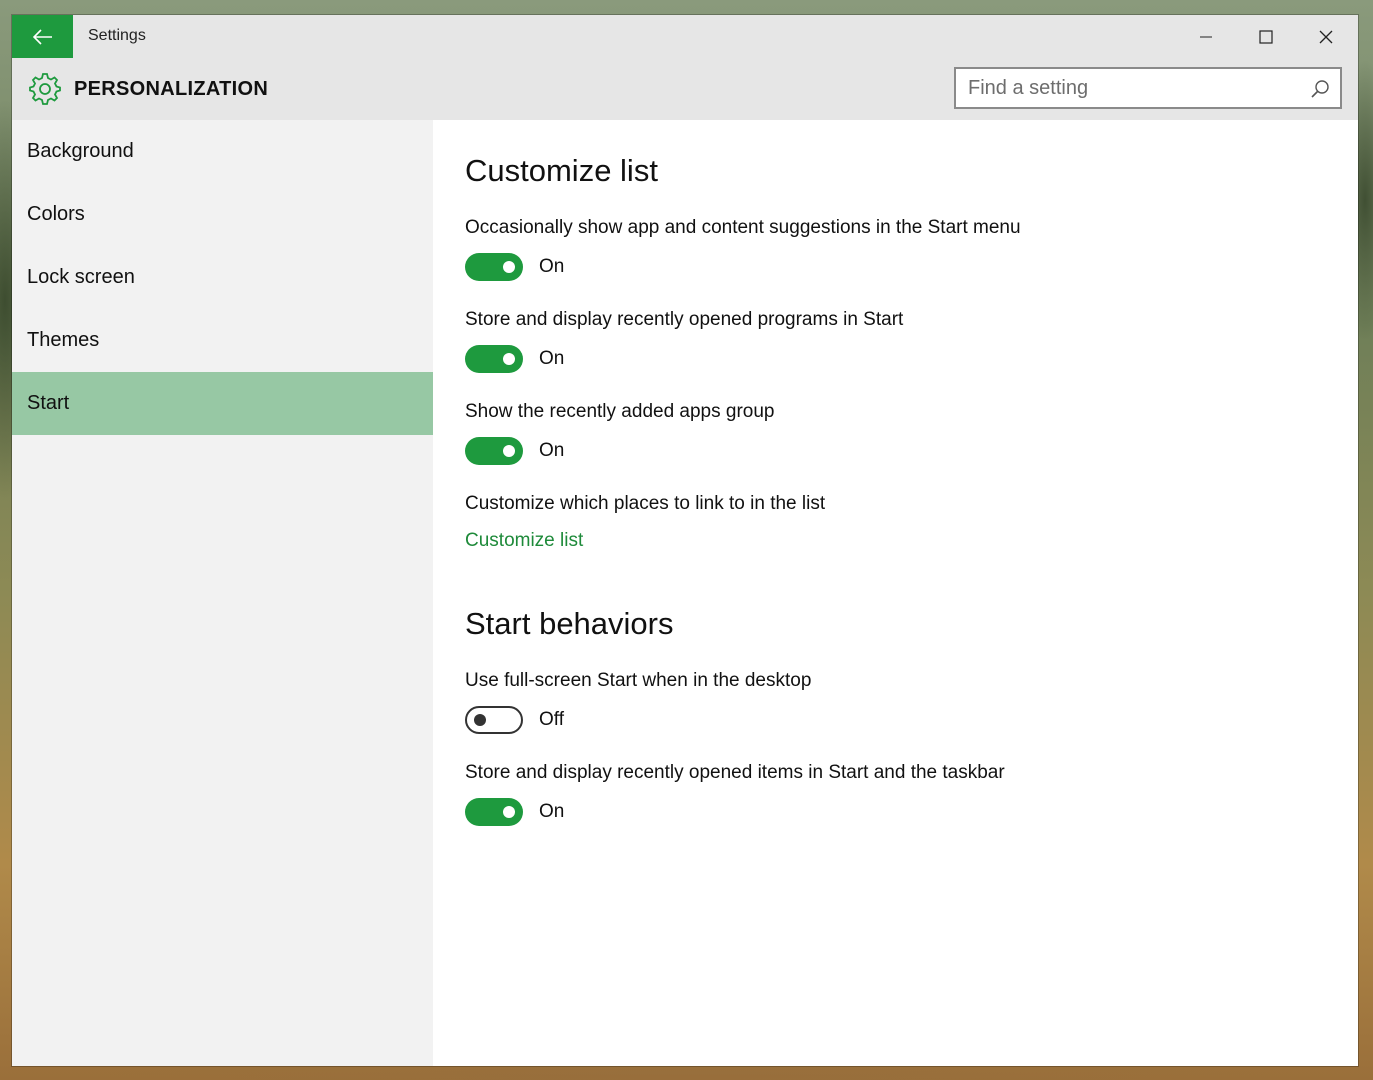 The width and height of the screenshot is (1373, 1080). What do you see at coordinates (685, 36) in the screenshot?
I see `title-bar: Settings` at bounding box center [685, 36].